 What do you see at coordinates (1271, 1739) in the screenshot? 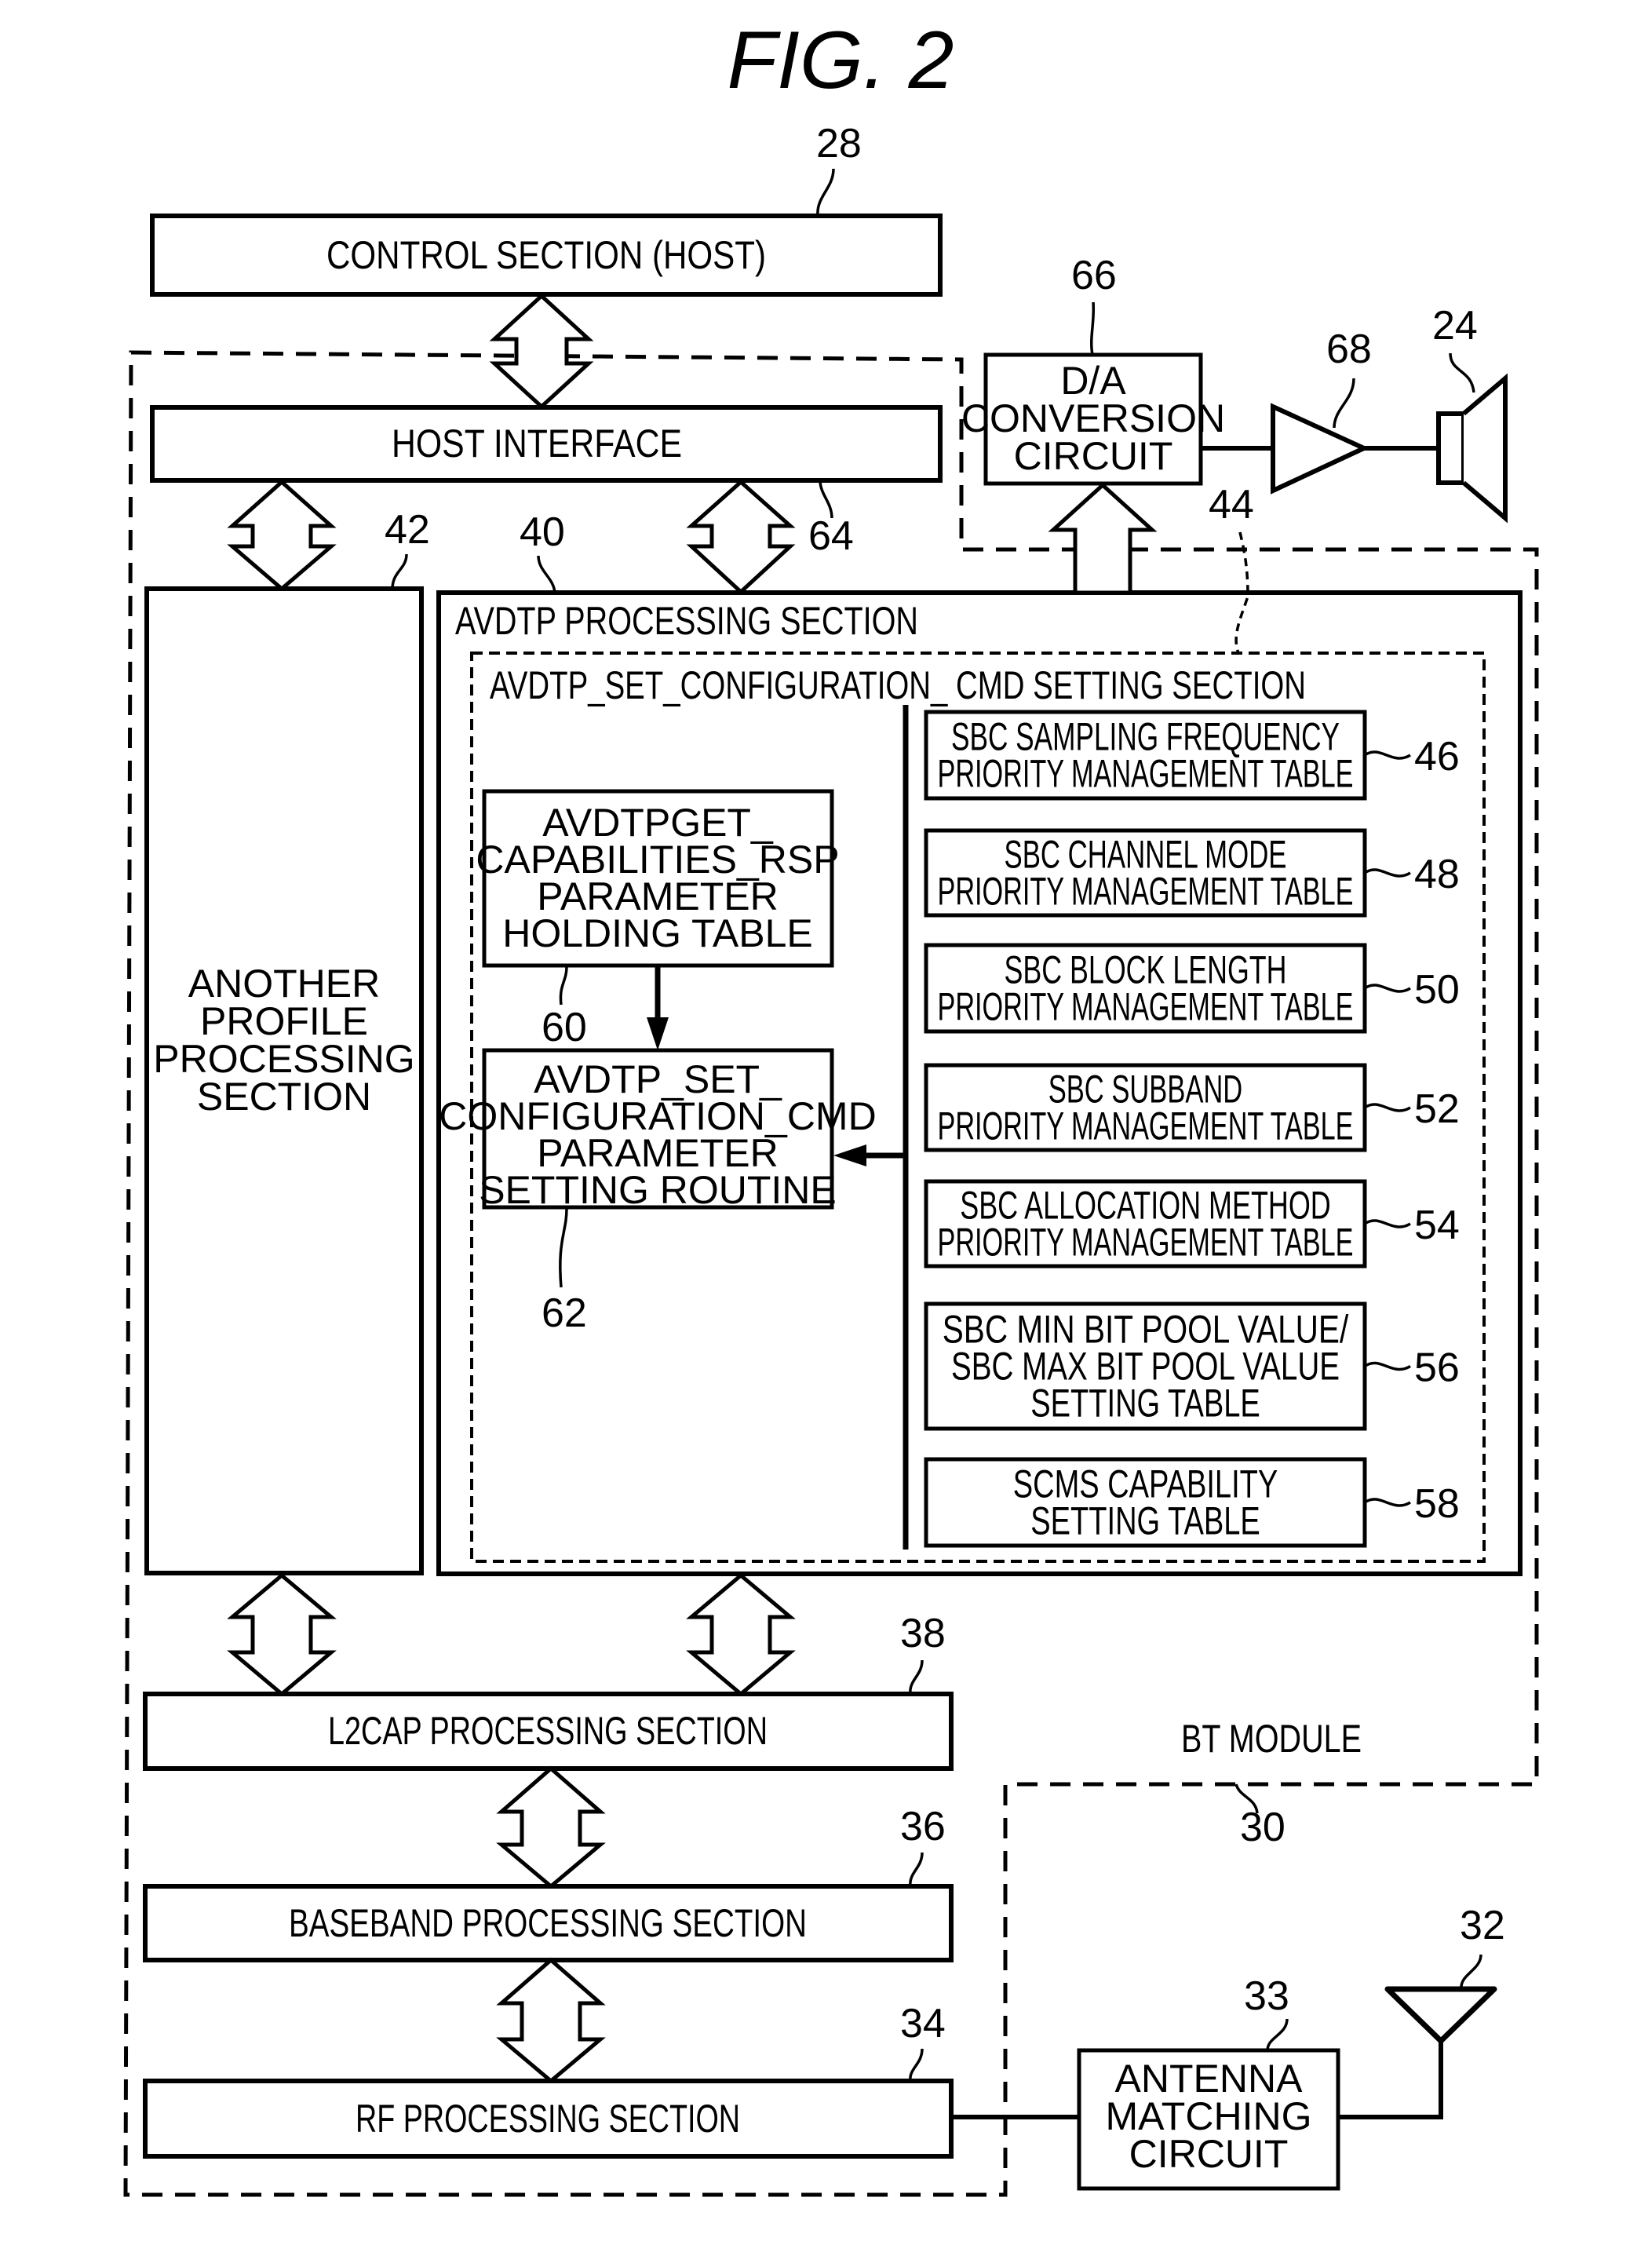
I see `bt-module-label: BT MODULE` at bounding box center [1271, 1739].